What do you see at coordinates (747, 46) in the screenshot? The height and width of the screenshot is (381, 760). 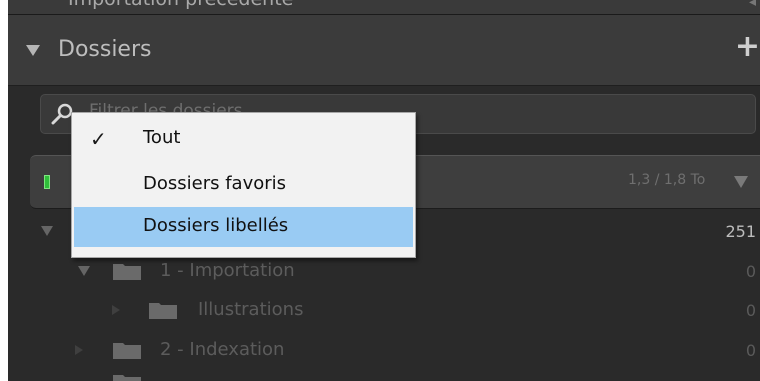 I see `add-folder-button: +` at bounding box center [747, 46].